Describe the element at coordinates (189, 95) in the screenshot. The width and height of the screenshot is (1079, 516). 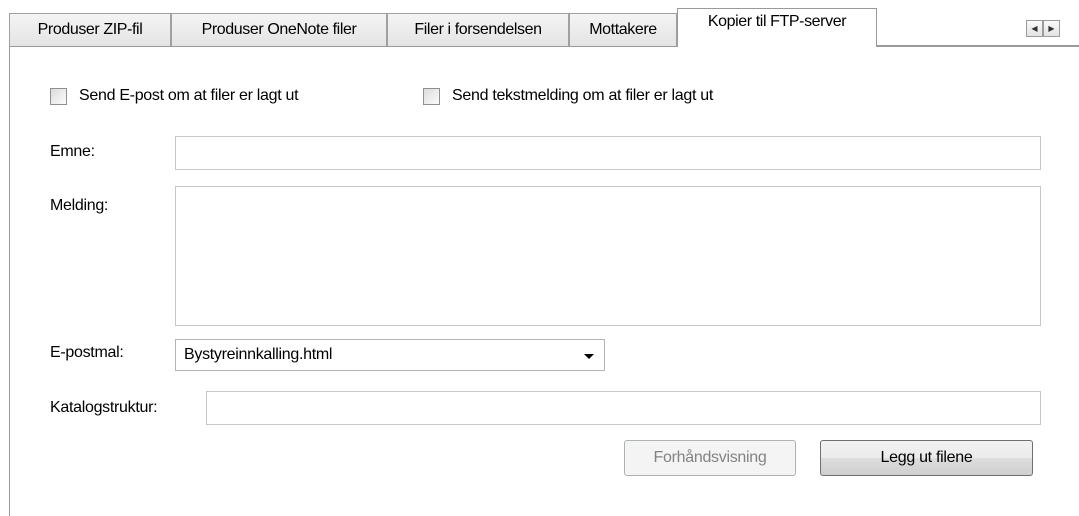
I see `send-email-label: Send E-post om at filer er lagt ut` at that location.